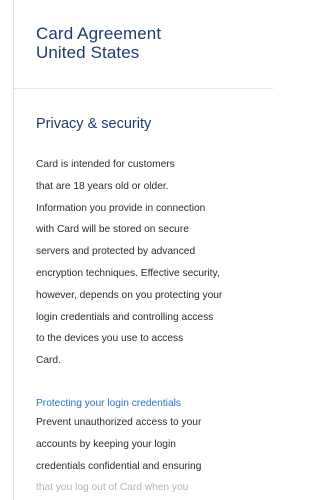 The image size is (320, 500). Describe the element at coordinates (108, 403) in the screenshot. I see `protecting-credentials-link: Protecting your login credentials` at that location.